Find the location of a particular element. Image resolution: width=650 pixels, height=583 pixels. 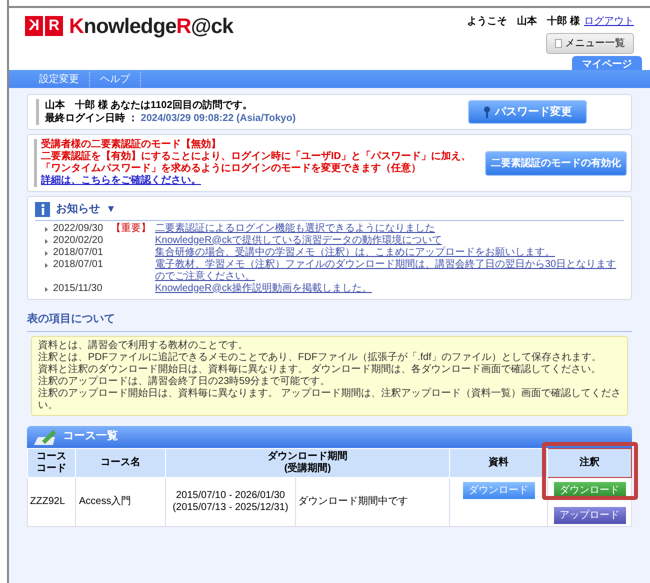

about-text: 注釈のアップロードは、講習会終了日の23時59分まで可能です。 is located at coordinates (185, 382).